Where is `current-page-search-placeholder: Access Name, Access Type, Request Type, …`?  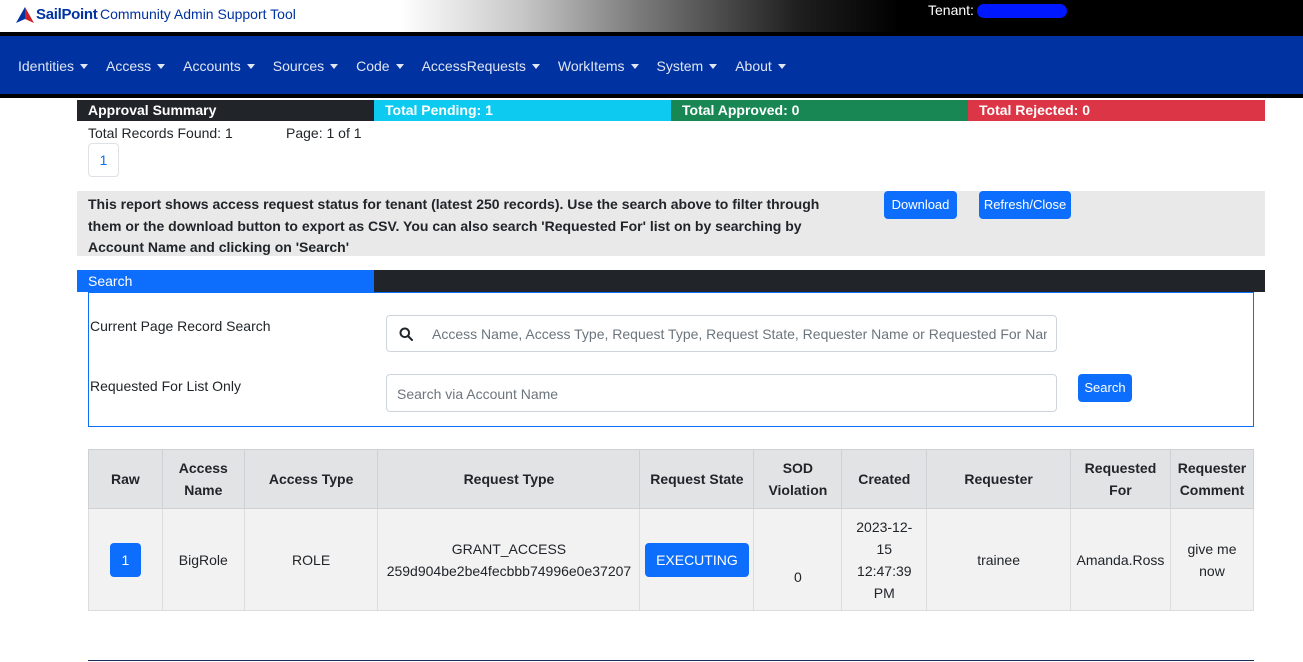 current-page-search-placeholder: Access Name, Access Type, Request Type, … is located at coordinates (739, 334).